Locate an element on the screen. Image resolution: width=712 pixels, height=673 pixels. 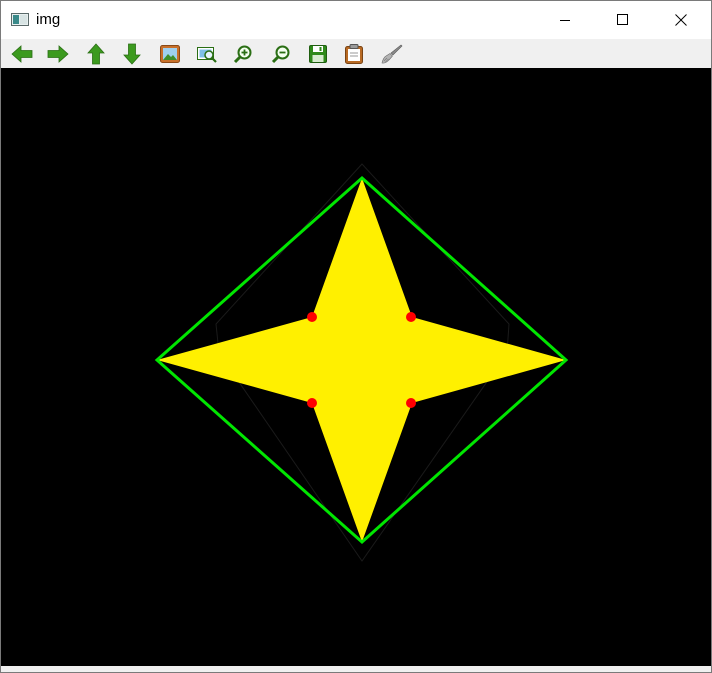
zoom-in-button is located at coordinates (243, 54).